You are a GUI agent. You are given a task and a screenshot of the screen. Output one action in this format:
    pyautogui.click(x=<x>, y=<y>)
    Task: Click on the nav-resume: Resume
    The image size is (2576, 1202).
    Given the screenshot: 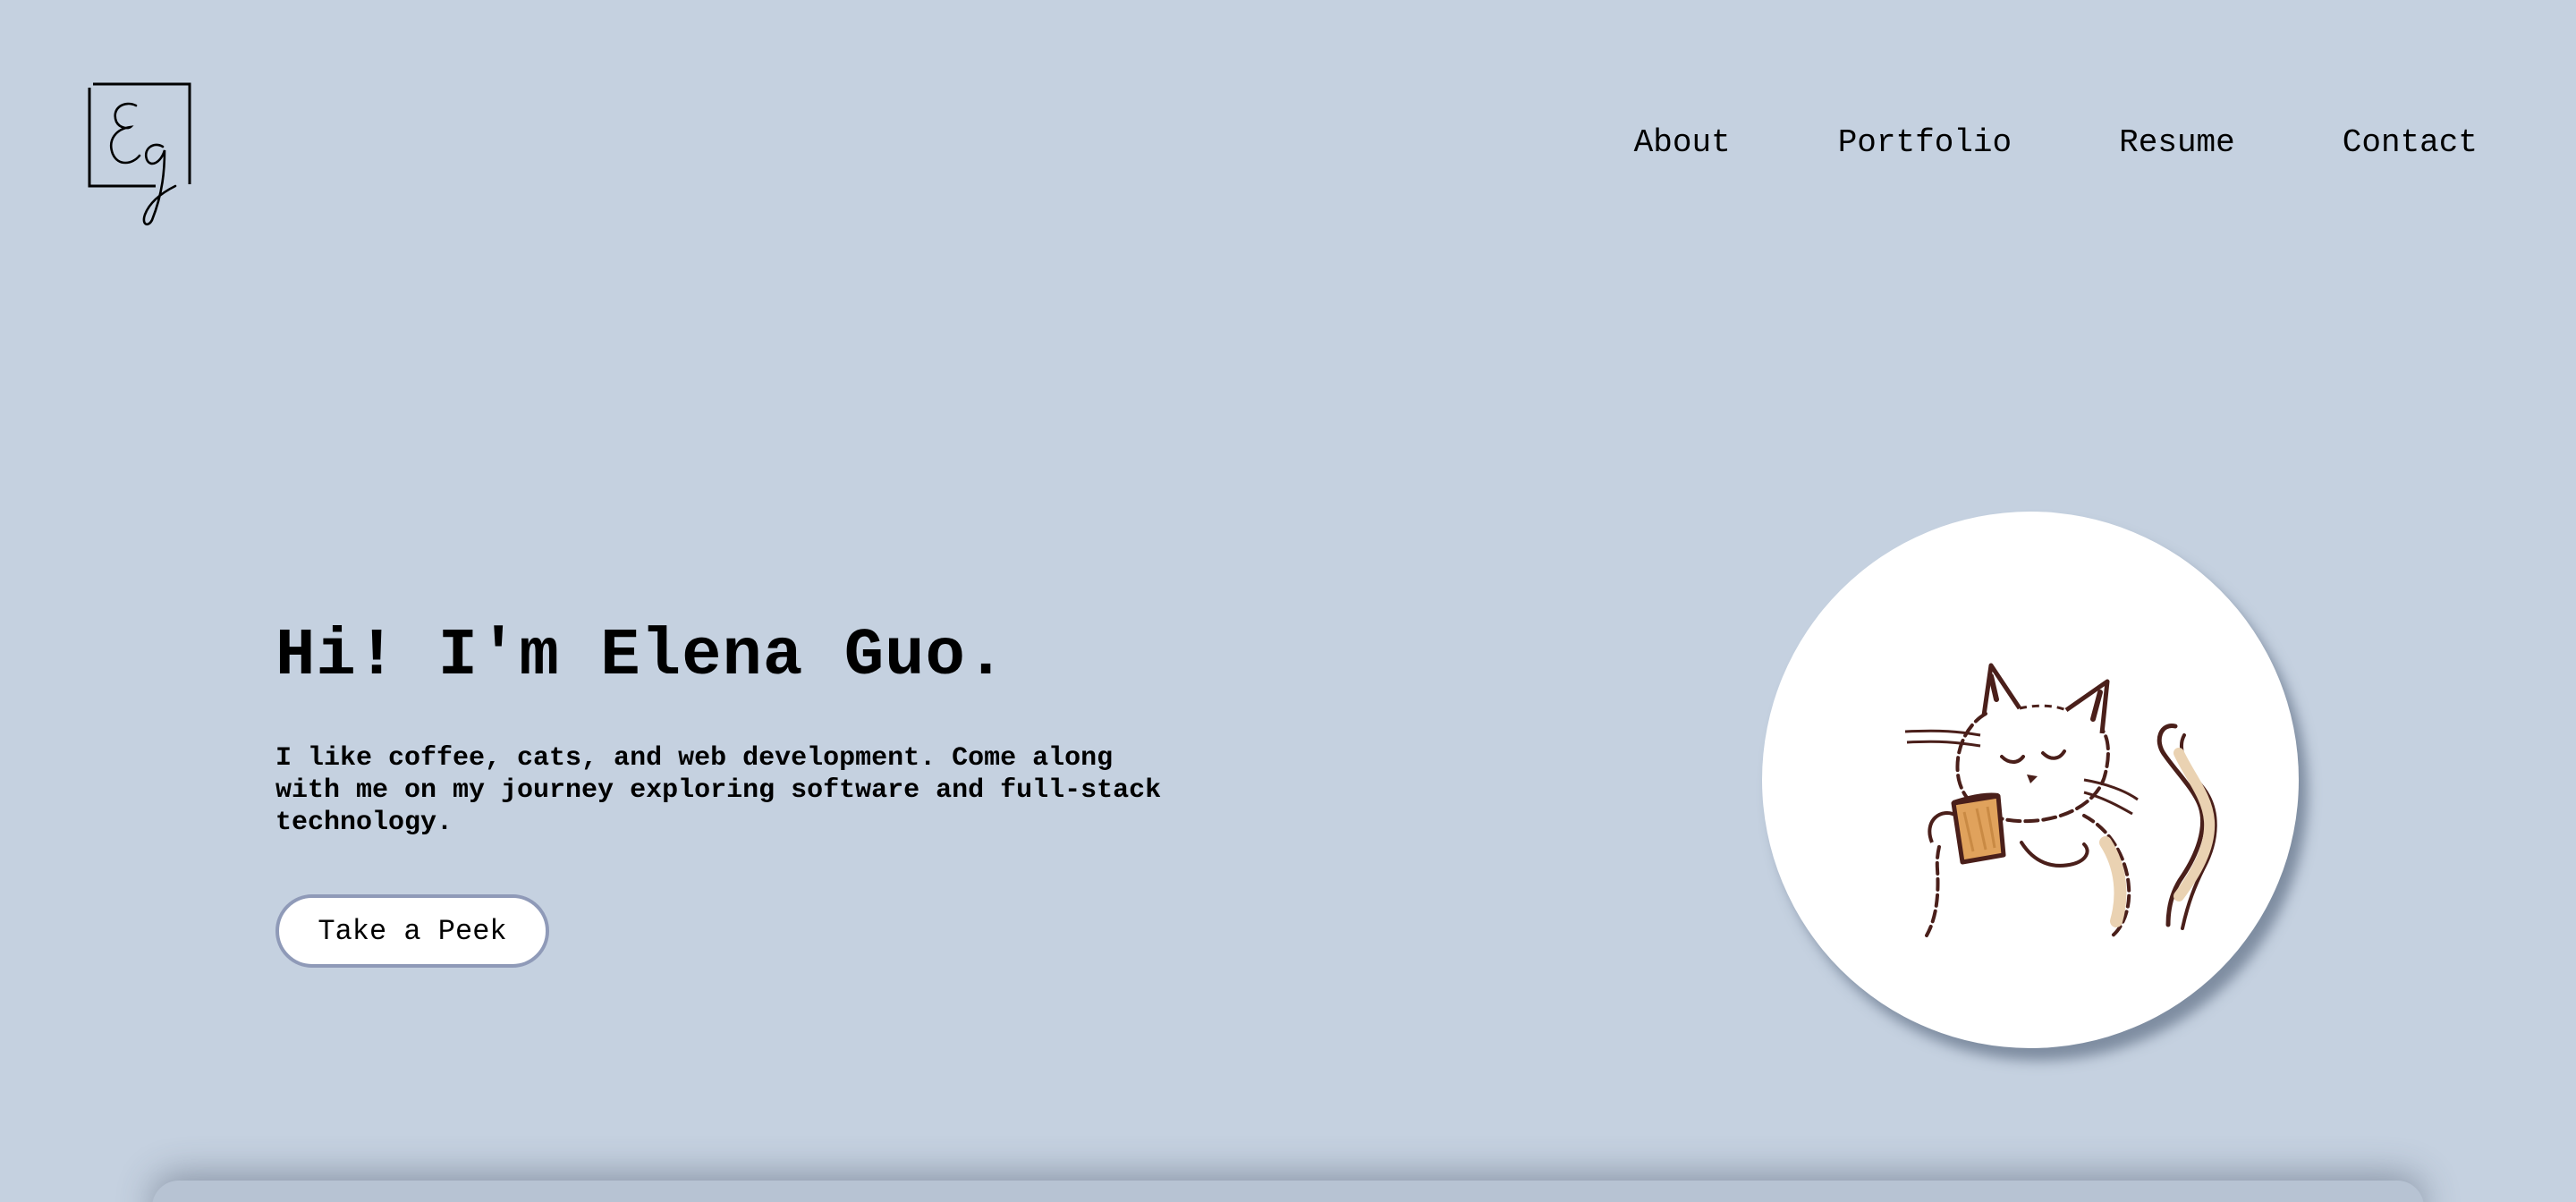 What is the action you would take?
    pyautogui.click(x=2177, y=143)
    